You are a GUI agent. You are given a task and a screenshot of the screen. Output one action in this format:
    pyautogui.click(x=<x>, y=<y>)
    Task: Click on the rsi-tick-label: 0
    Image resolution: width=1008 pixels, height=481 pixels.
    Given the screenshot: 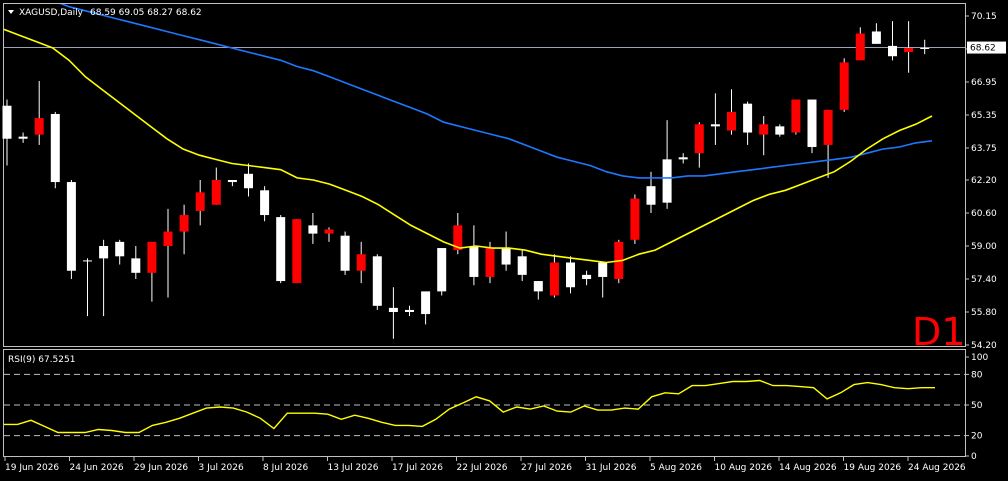 What is the action you would take?
    pyautogui.click(x=974, y=457)
    